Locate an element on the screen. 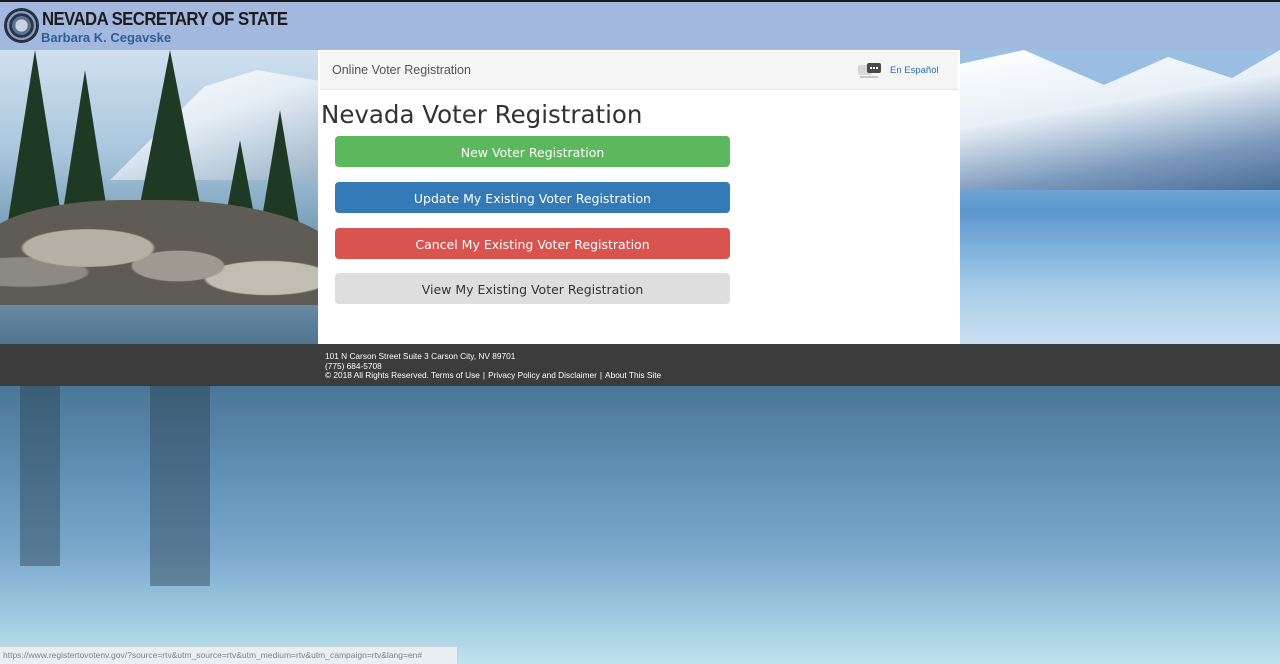 The width and height of the screenshot is (1280, 664). cancel-voter-registration-button: Cancel My Existing Voter Registration is located at coordinates (532, 243).